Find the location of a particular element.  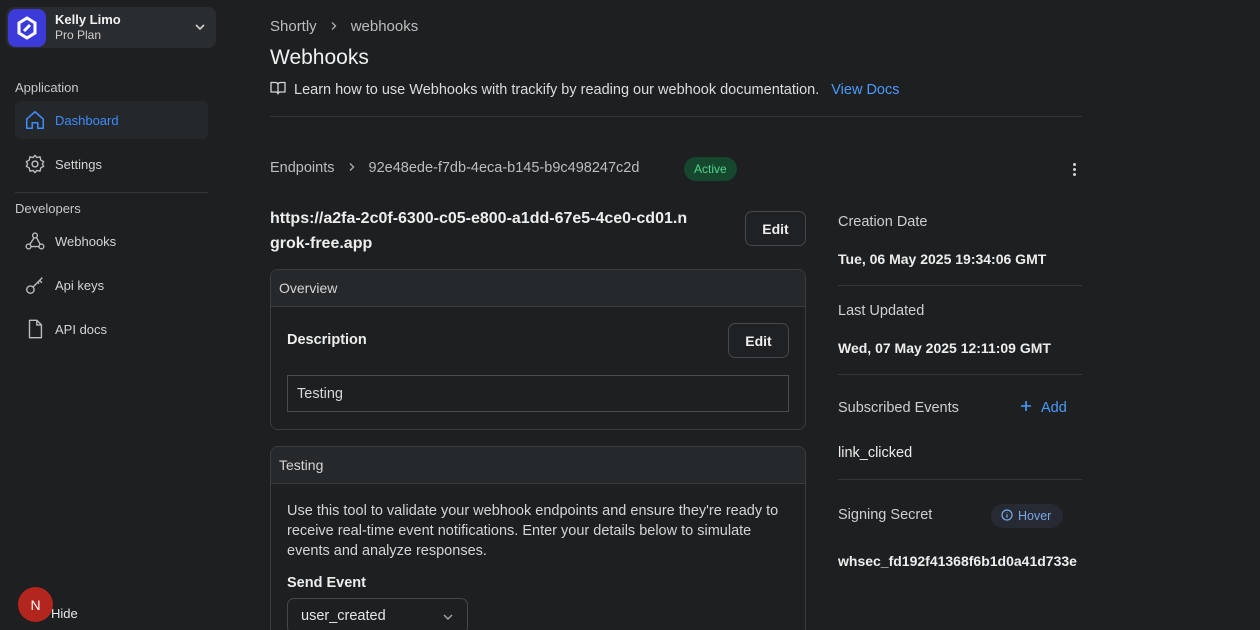

edit-url-button: Edit is located at coordinates (775, 228).